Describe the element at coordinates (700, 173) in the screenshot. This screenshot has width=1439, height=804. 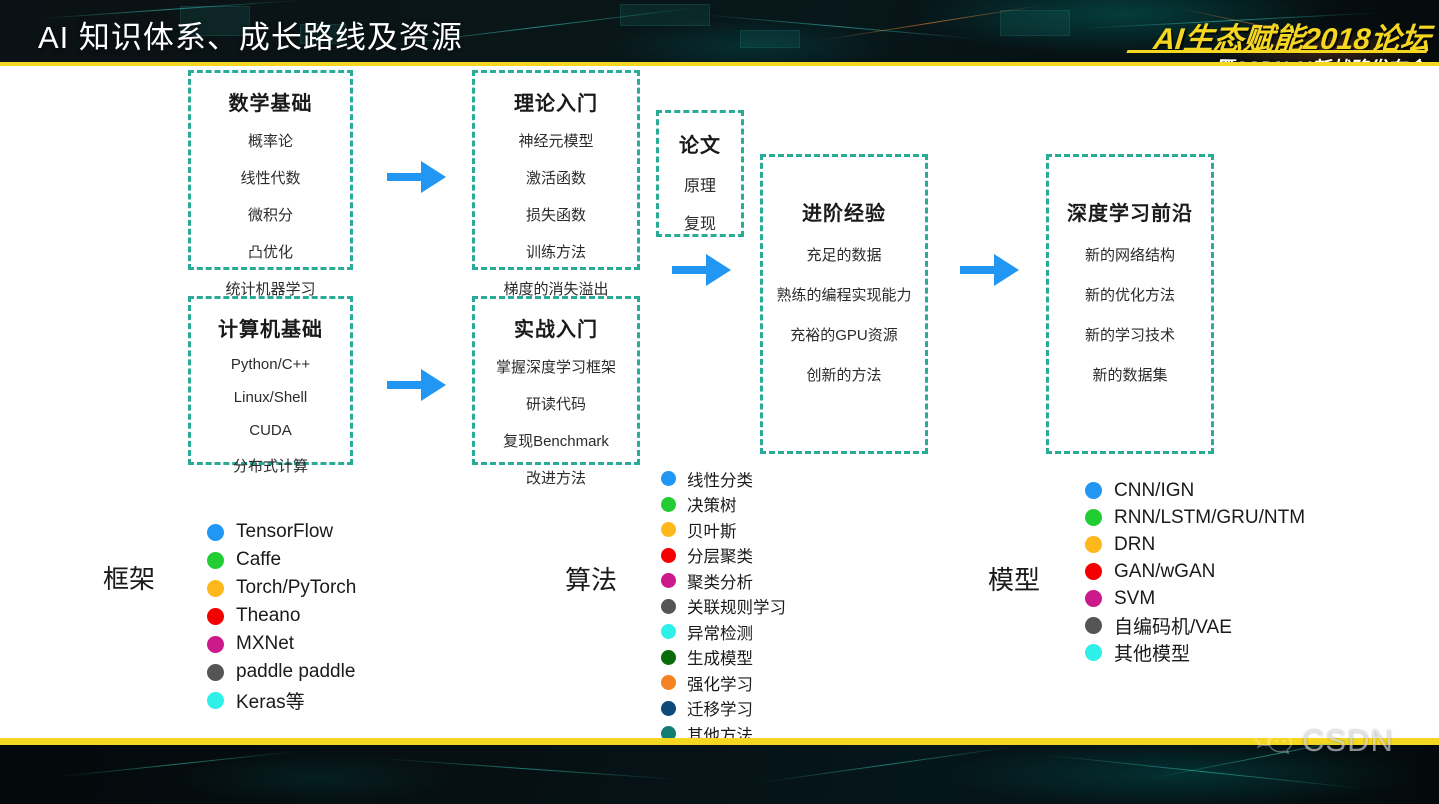
I see `box-paper: 论文 原理 复现` at that location.